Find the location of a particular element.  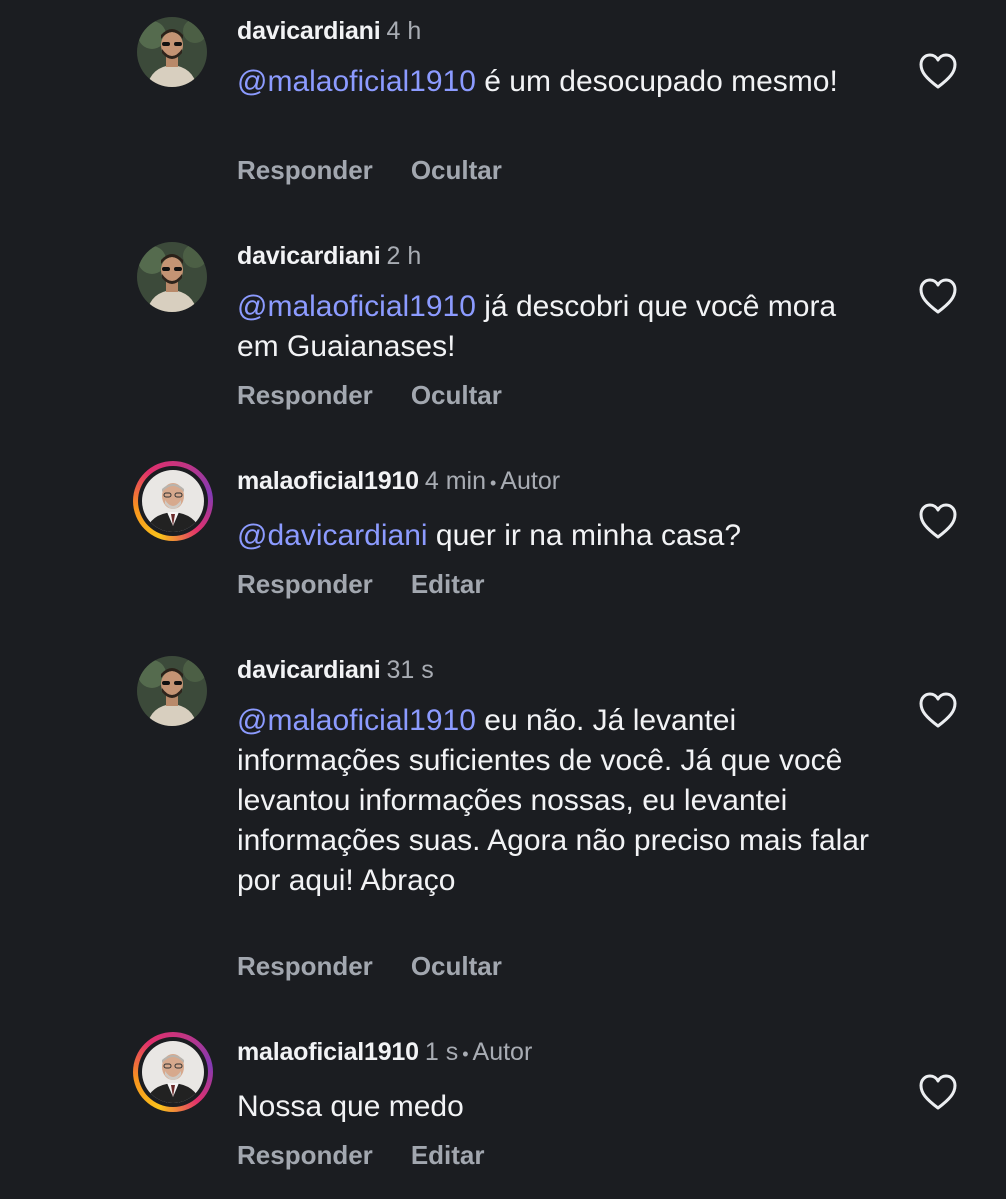

comment-meta: davicardiani 4 h is located at coordinates (329, 31).